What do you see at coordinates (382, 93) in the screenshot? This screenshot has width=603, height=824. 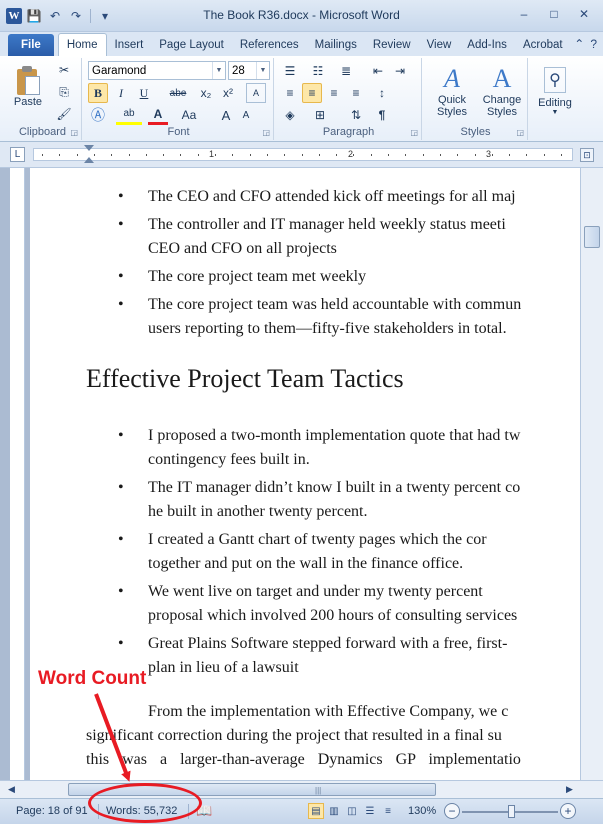 I see `line-spacing-icon: ↕` at bounding box center [382, 93].